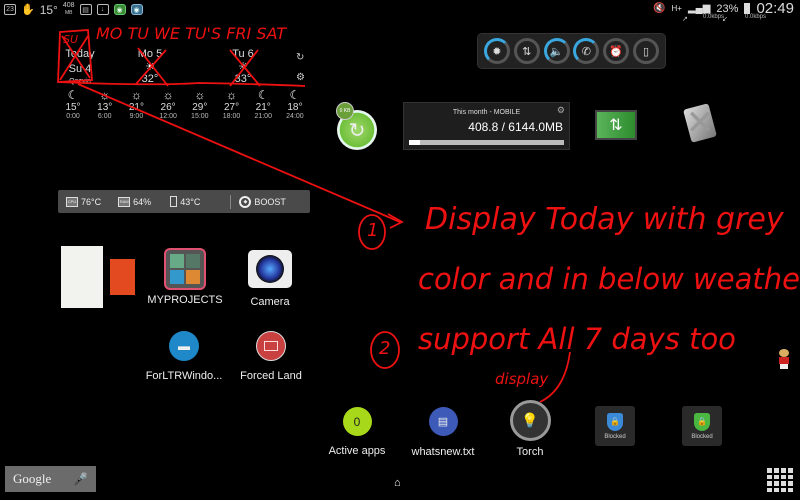 Image resolution: width=800 pixels, height=500 pixels. I want to click on arrow-line, so click(240, 156).